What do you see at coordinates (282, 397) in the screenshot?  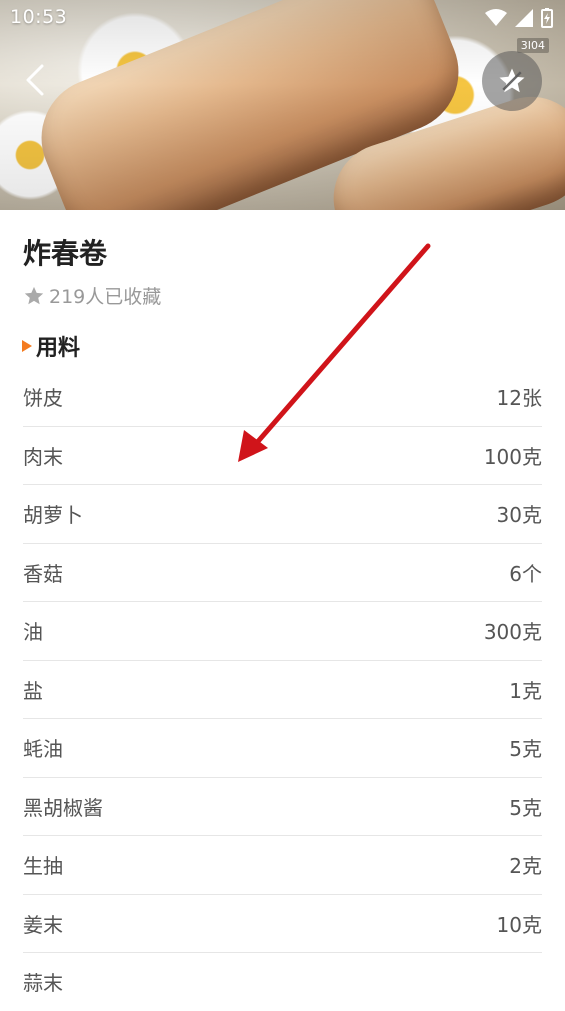 I see `ingredient-row: 饼皮 12张` at bounding box center [282, 397].